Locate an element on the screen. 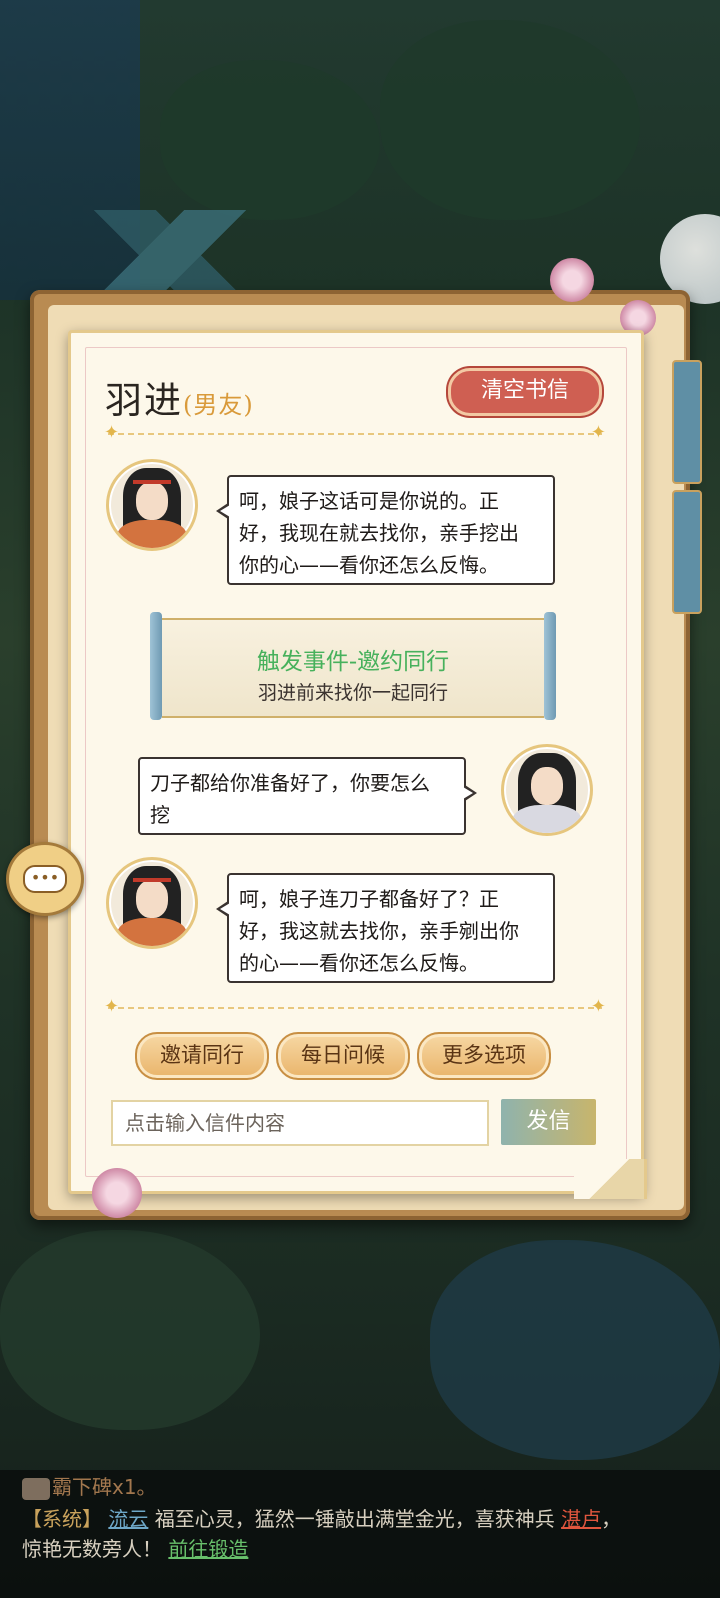  item-icon is located at coordinates (36, 1488).